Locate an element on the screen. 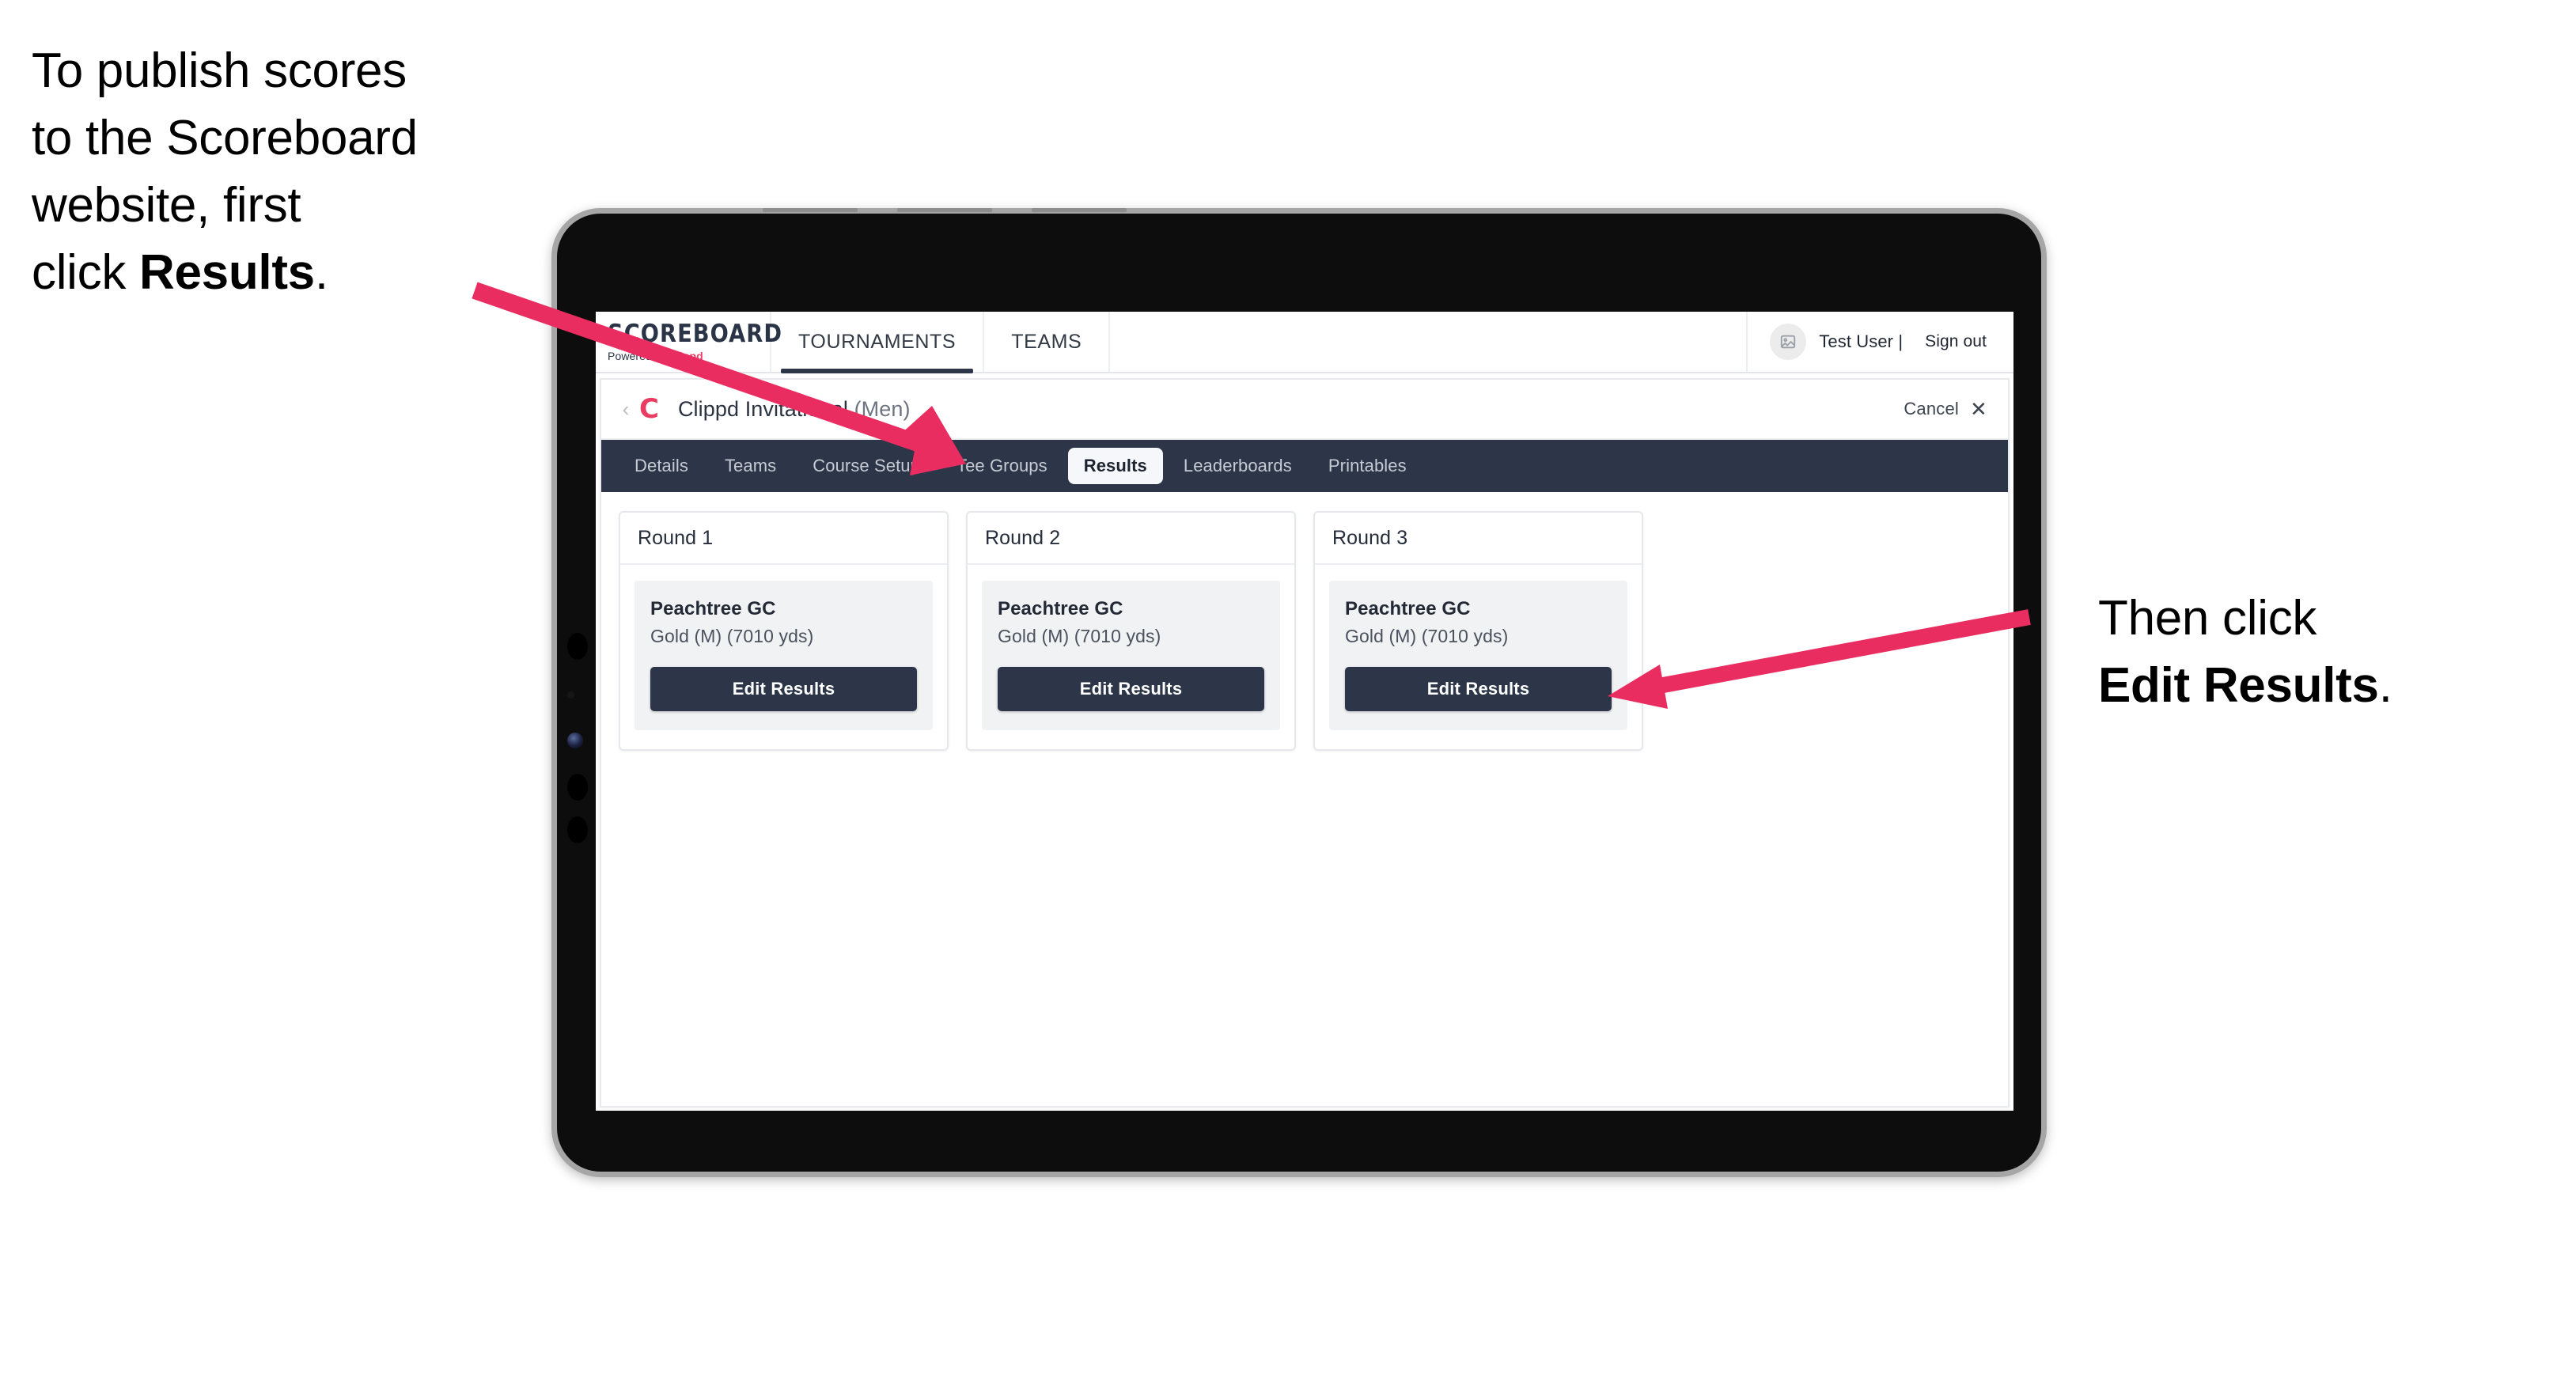  sensor-dot-icon is located at coordinates (570, 695).